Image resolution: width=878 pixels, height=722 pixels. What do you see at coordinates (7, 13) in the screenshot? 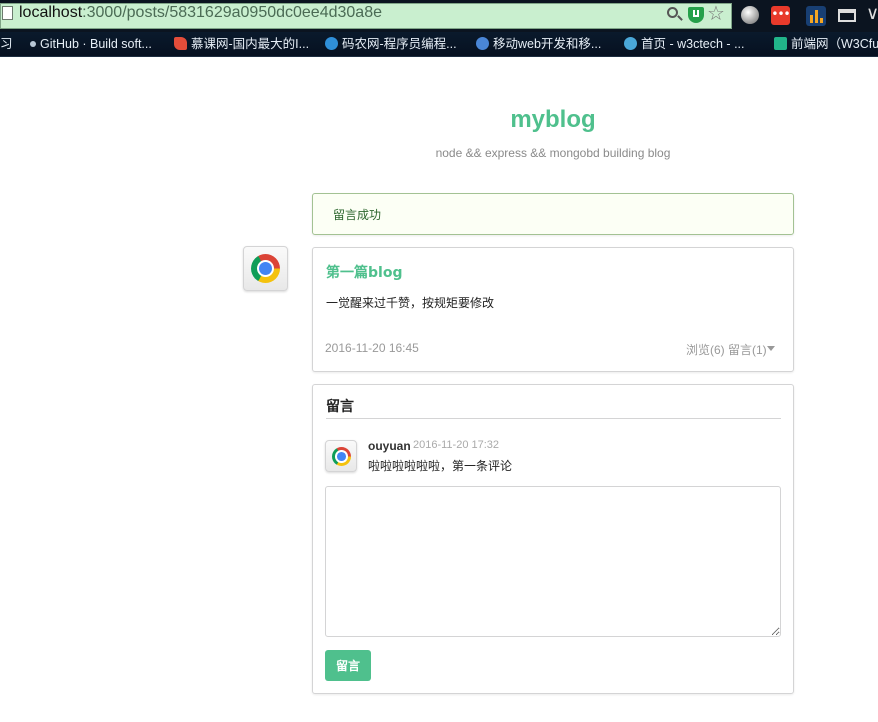
I see `page-icon` at bounding box center [7, 13].